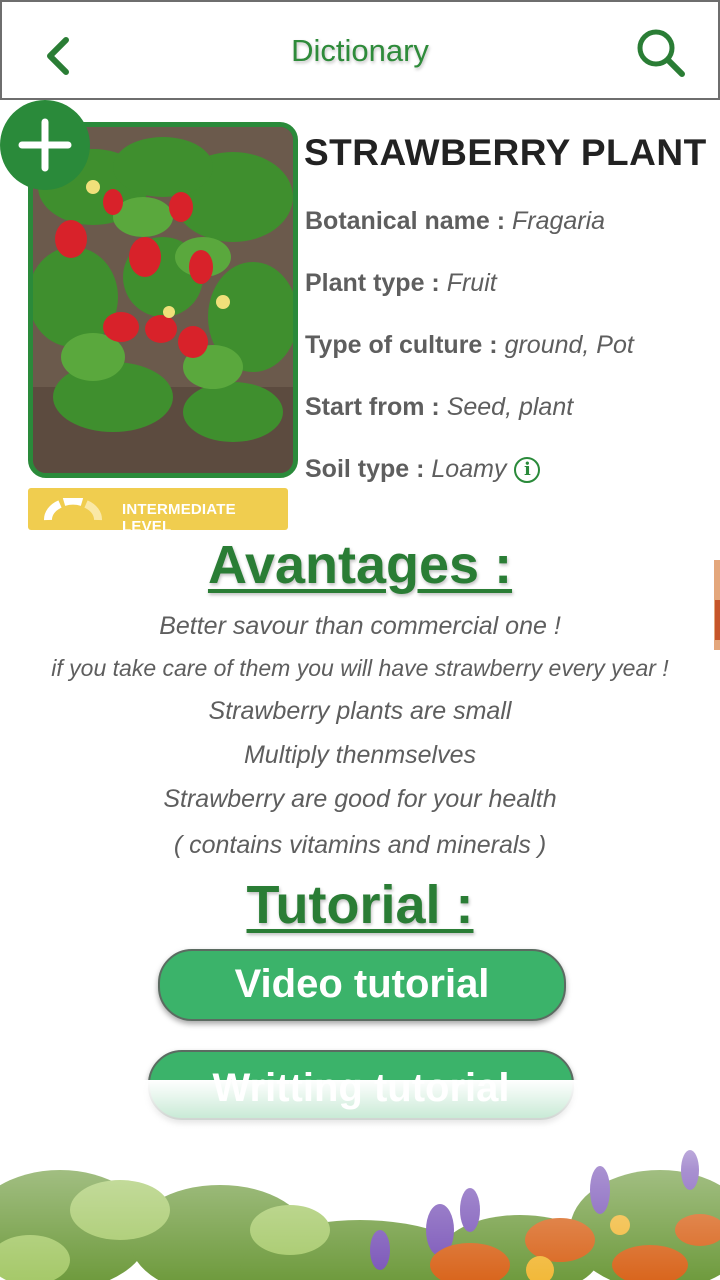 The height and width of the screenshot is (1280, 720). Describe the element at coordinates (559, 221) in the screenshot. I see `info-value: Fragaria` at that location.